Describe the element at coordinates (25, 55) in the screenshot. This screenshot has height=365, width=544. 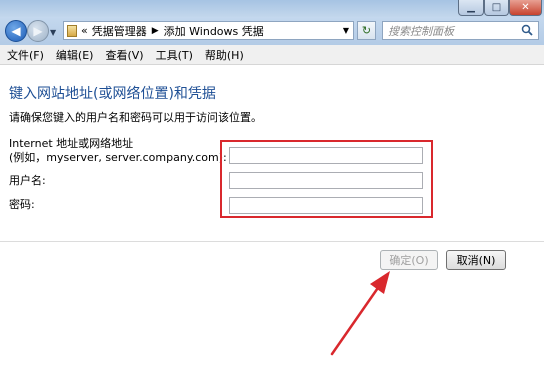
I see `menu-file: 文件(F)` at that location.